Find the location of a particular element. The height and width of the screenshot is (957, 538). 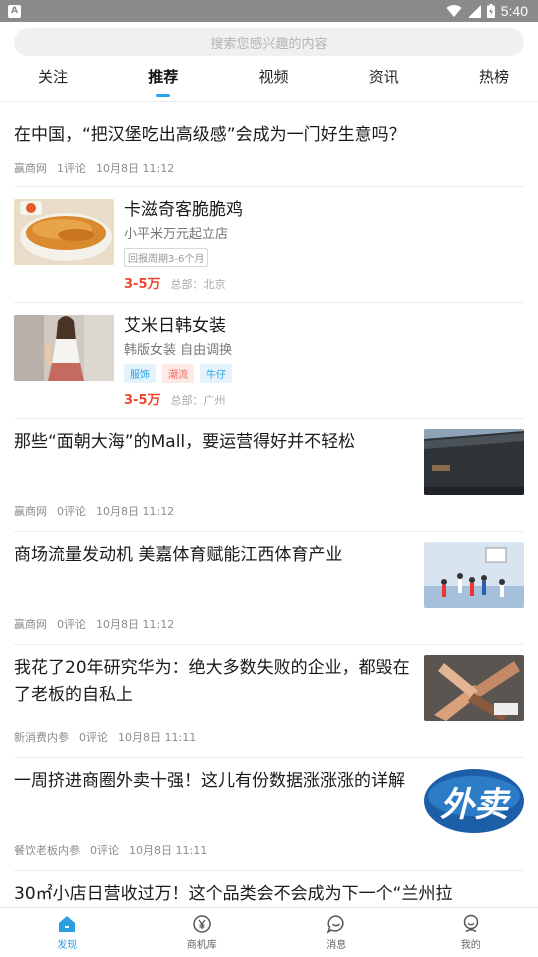

nav-mine: 我的 is located at coordinates (471, 932).